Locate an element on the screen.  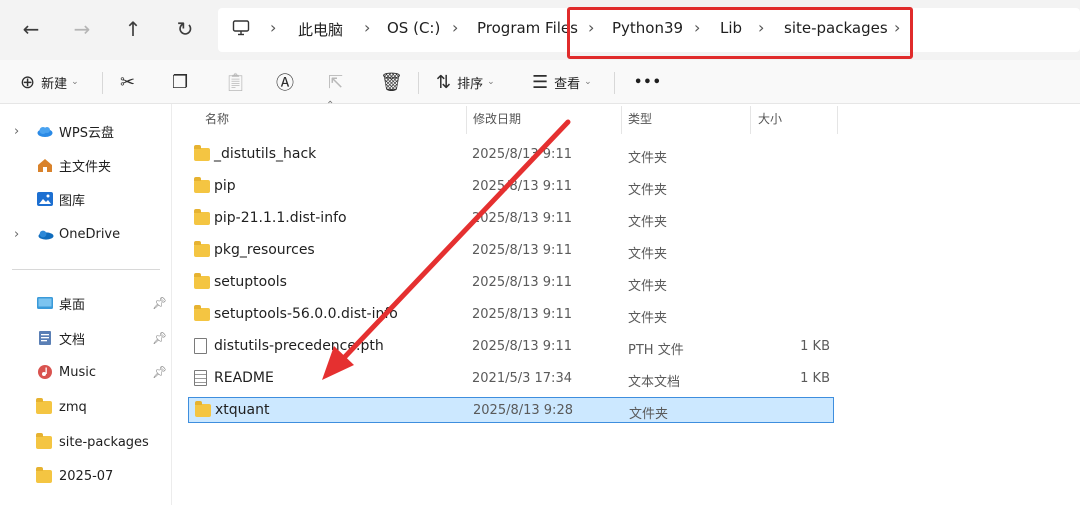
sidebar-item-label: 图库 is located at coordinates (72, 201).